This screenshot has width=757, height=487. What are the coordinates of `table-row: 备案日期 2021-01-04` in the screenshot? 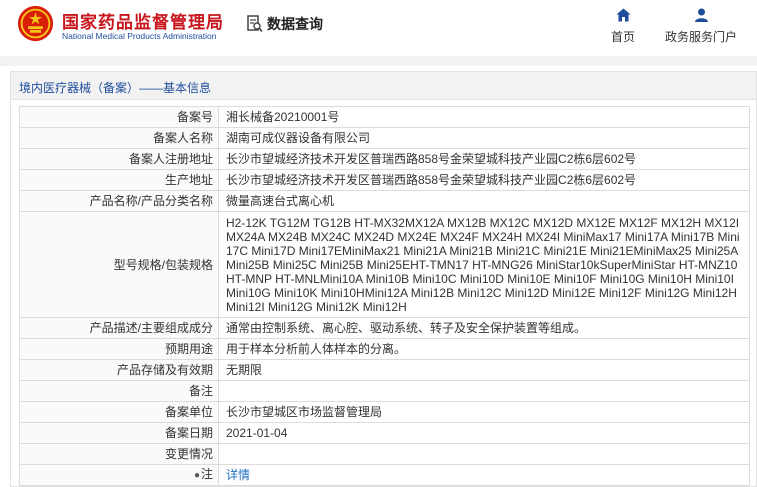 It's located at (384, 433).